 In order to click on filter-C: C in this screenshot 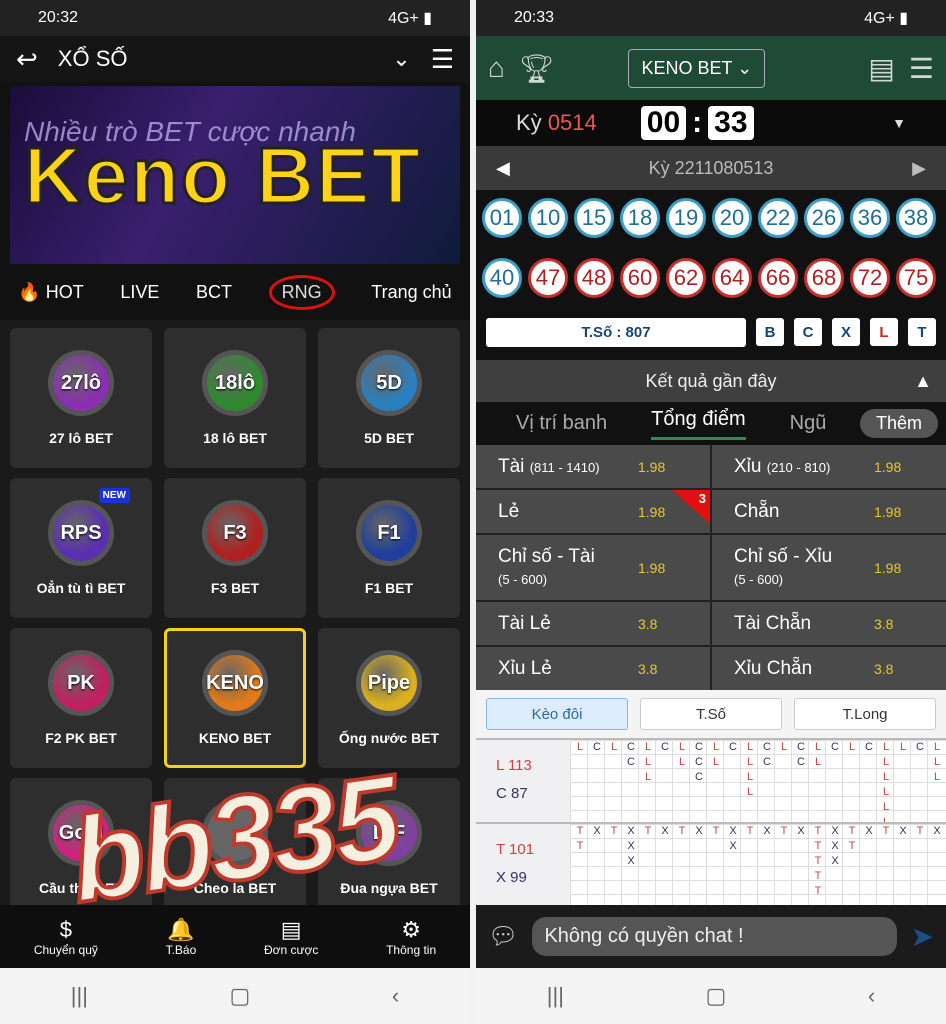, I will do `click(808, 332)`.